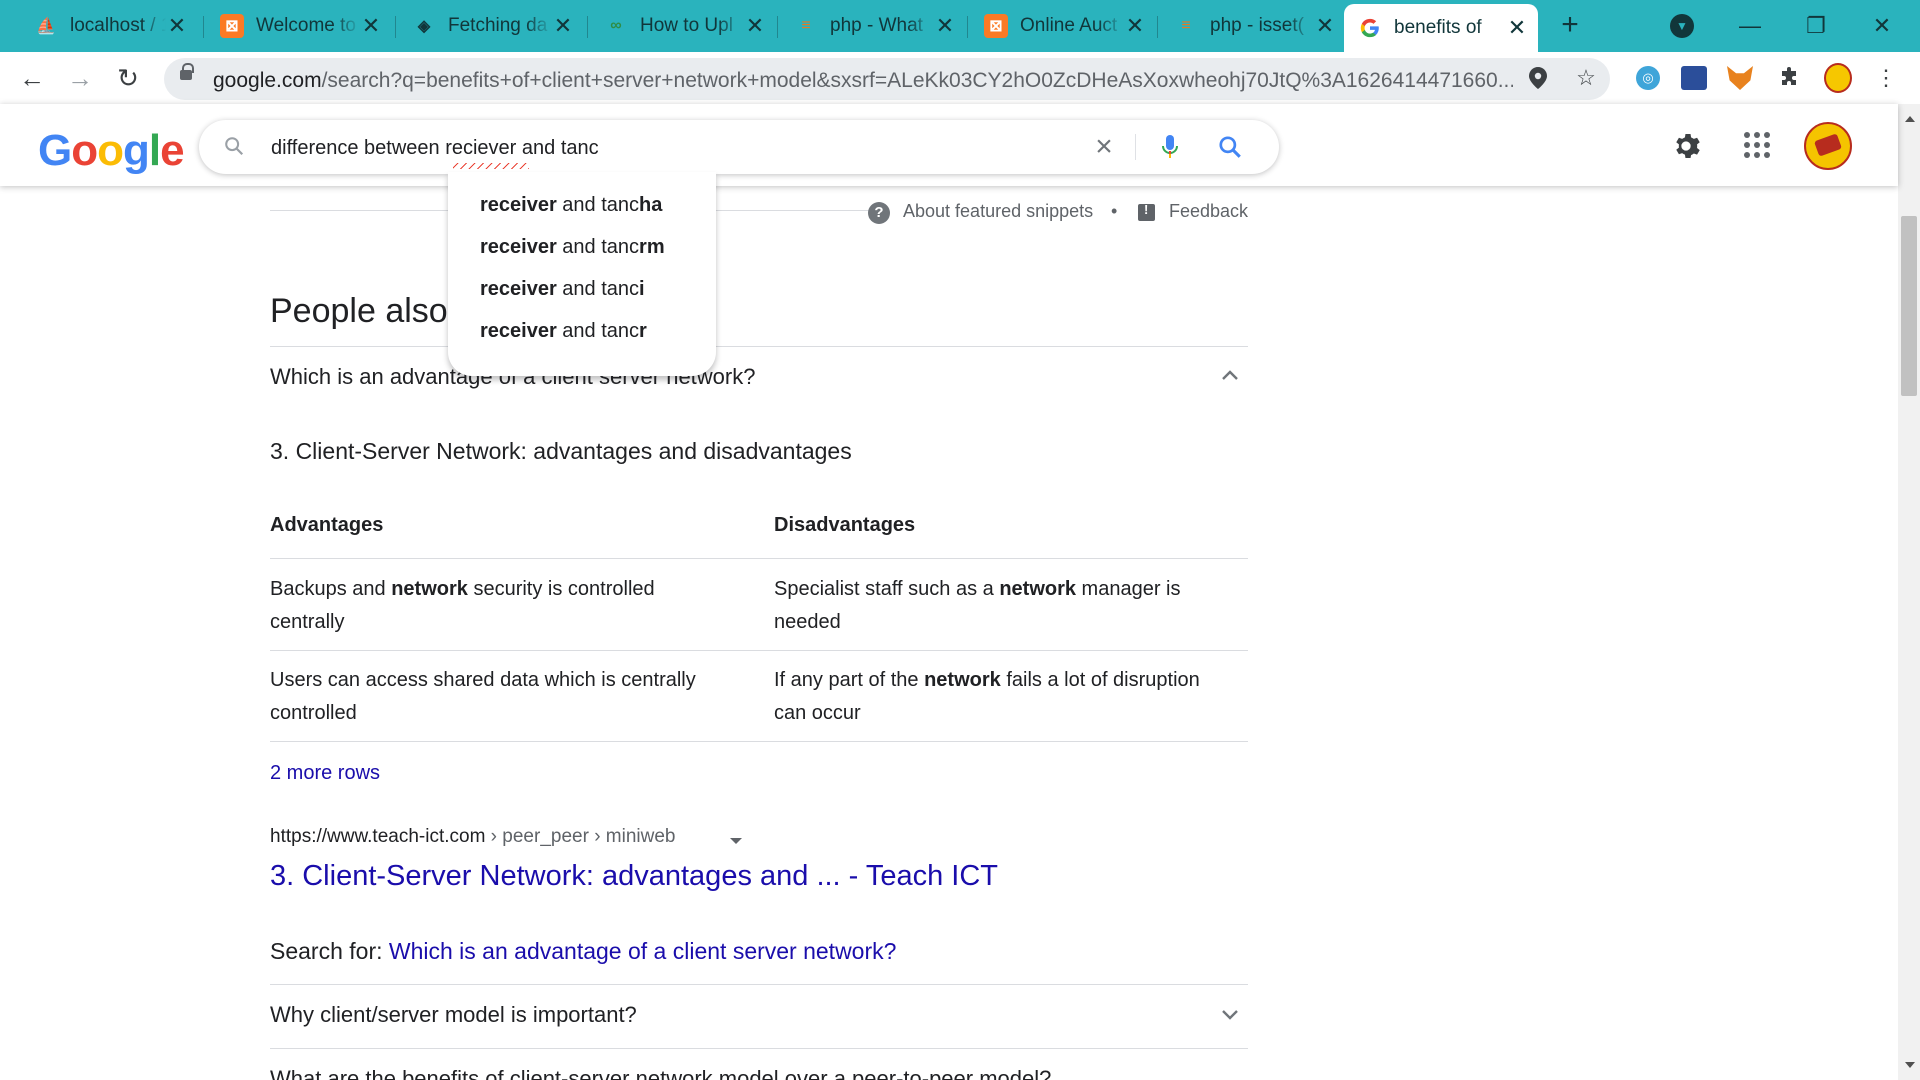  I want to click on settings-gear-icon, so click(1688, 146).